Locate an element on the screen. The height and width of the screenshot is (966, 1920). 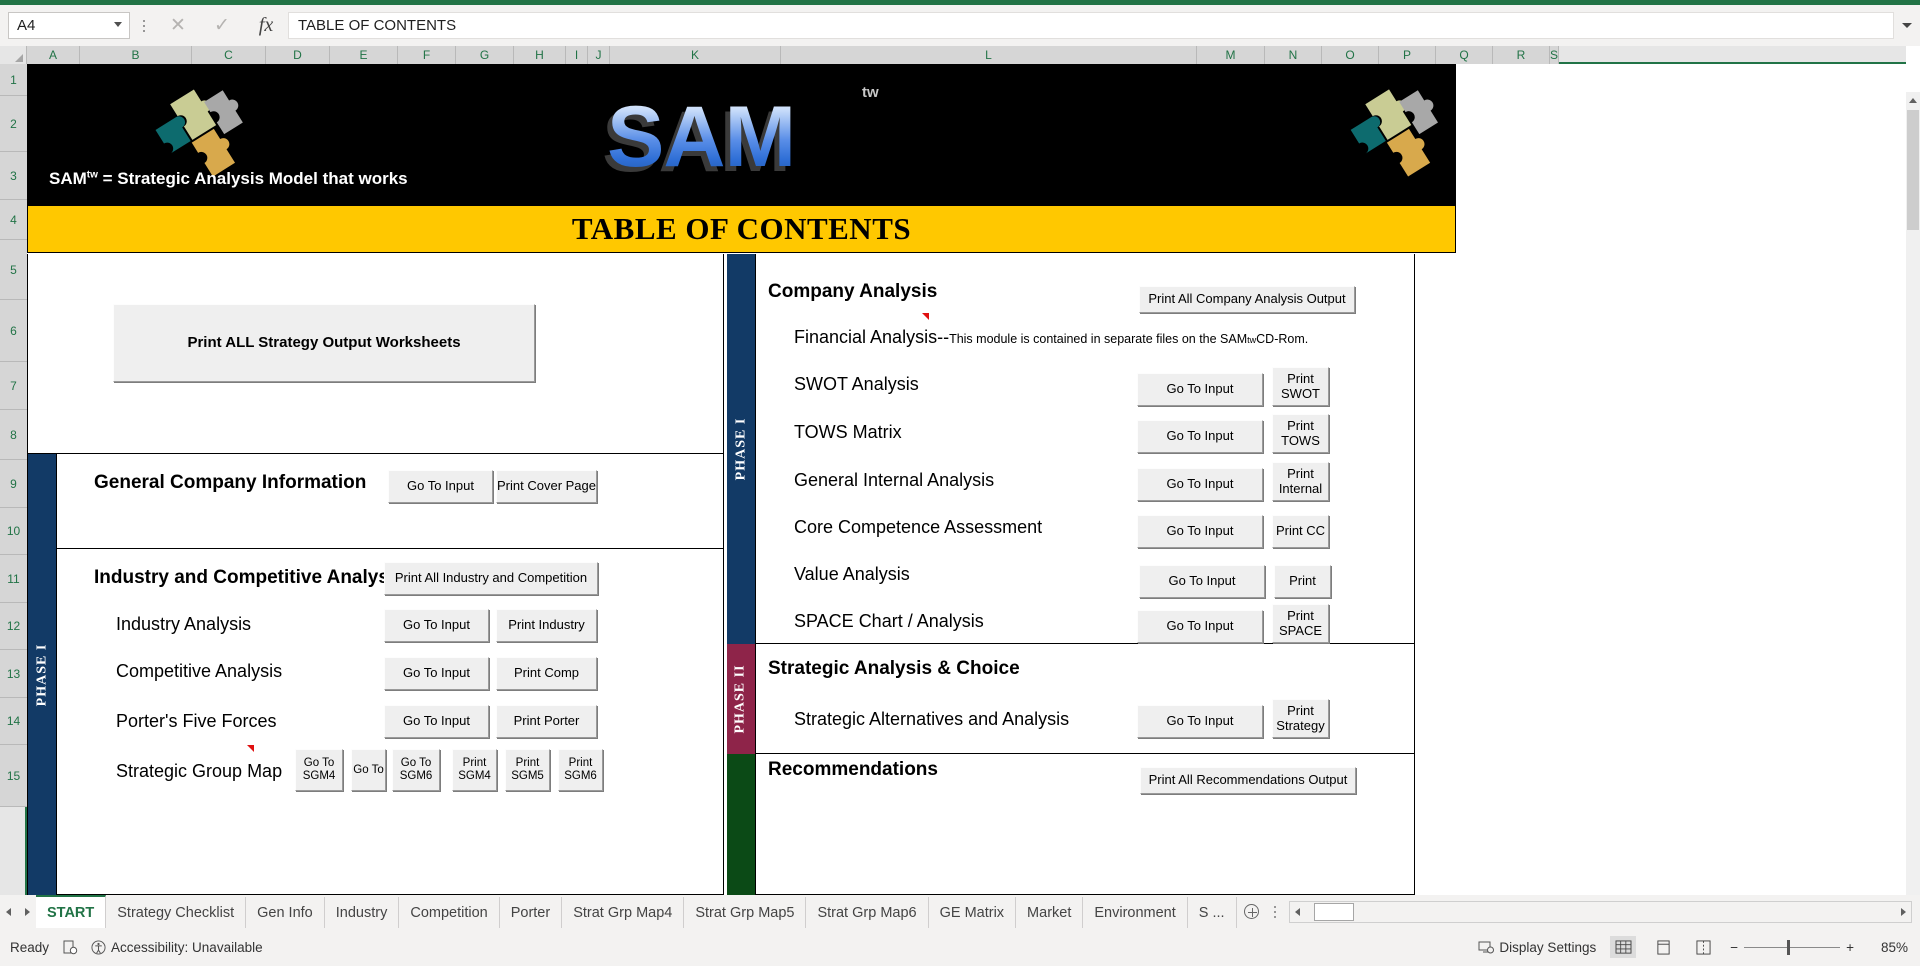
go-to-sgm-button: Go To is located at coordinates (368, 770).